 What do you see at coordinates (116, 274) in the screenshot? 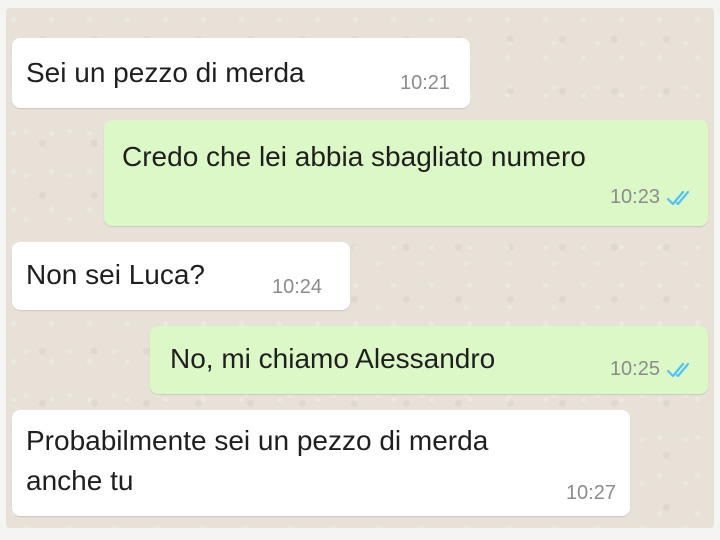
I see `message-text: Non sei Luca?` at bounding box center [116, 274].